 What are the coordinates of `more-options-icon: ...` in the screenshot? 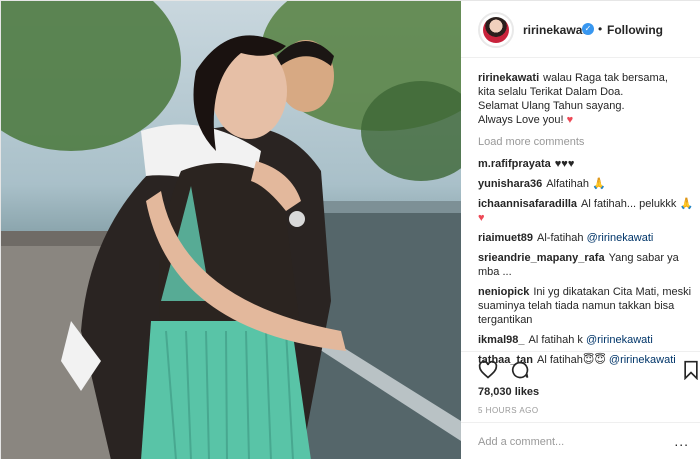 It's located at (681, 441).